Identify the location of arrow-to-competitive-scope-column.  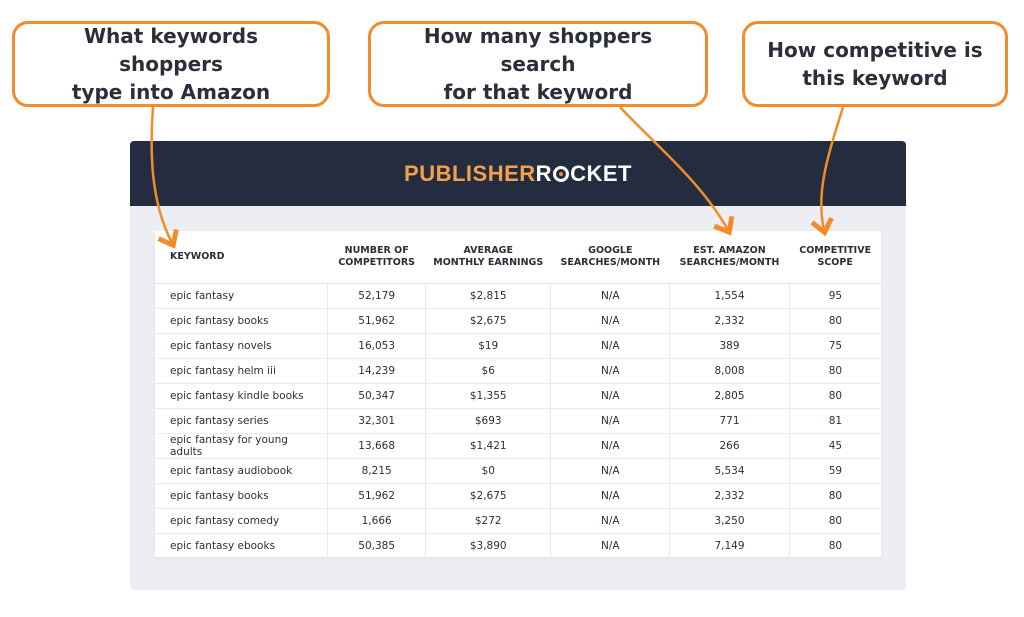
(827, 171).